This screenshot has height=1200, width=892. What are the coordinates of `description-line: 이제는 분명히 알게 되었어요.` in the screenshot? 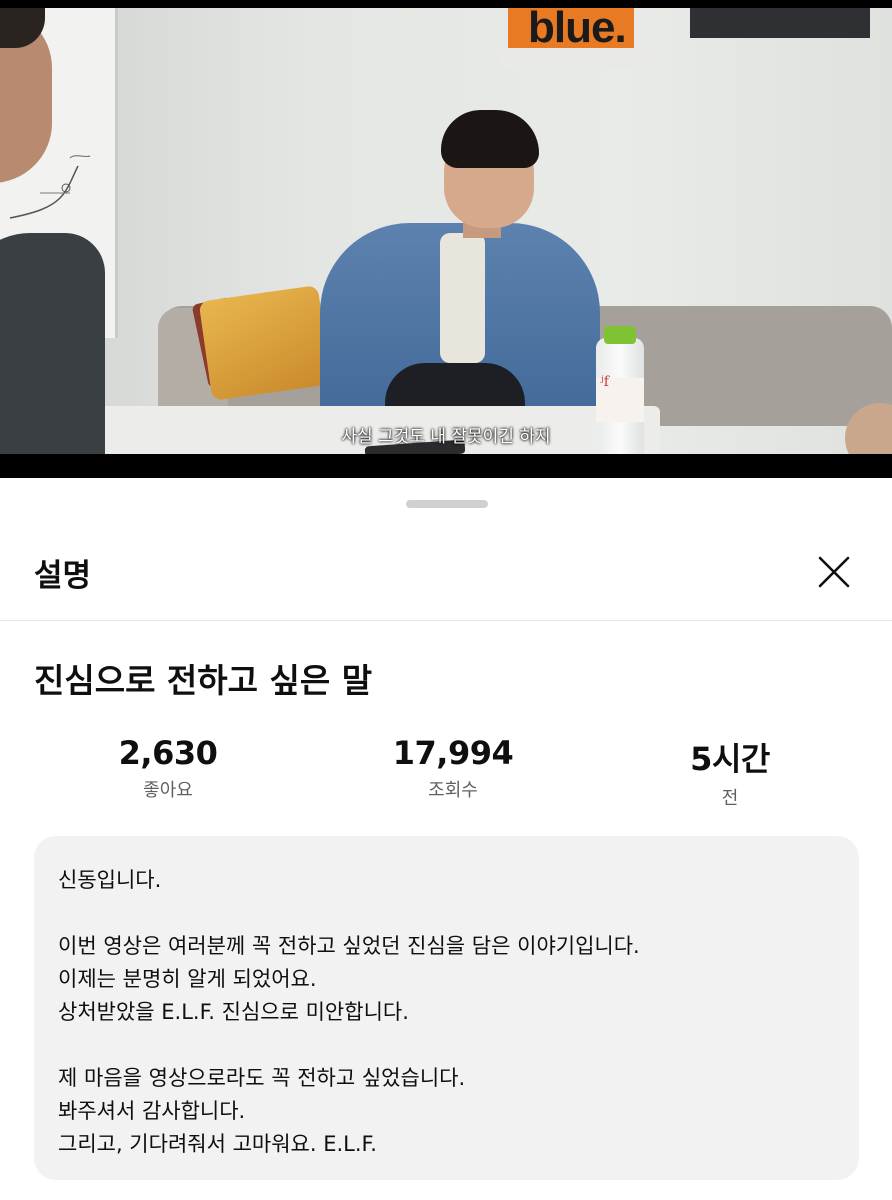 It's located at (187, 979).